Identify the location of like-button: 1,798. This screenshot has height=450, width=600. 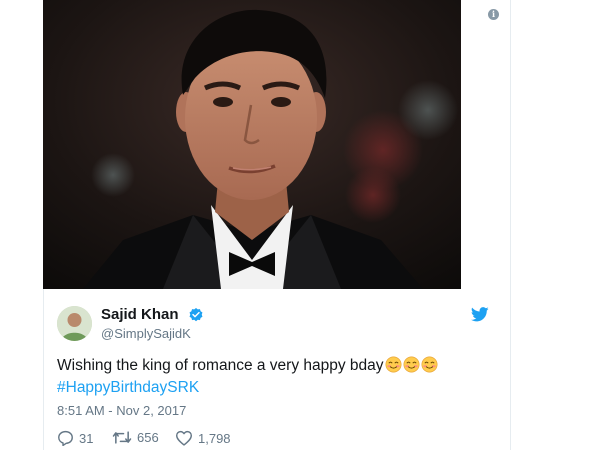
(203, 438).